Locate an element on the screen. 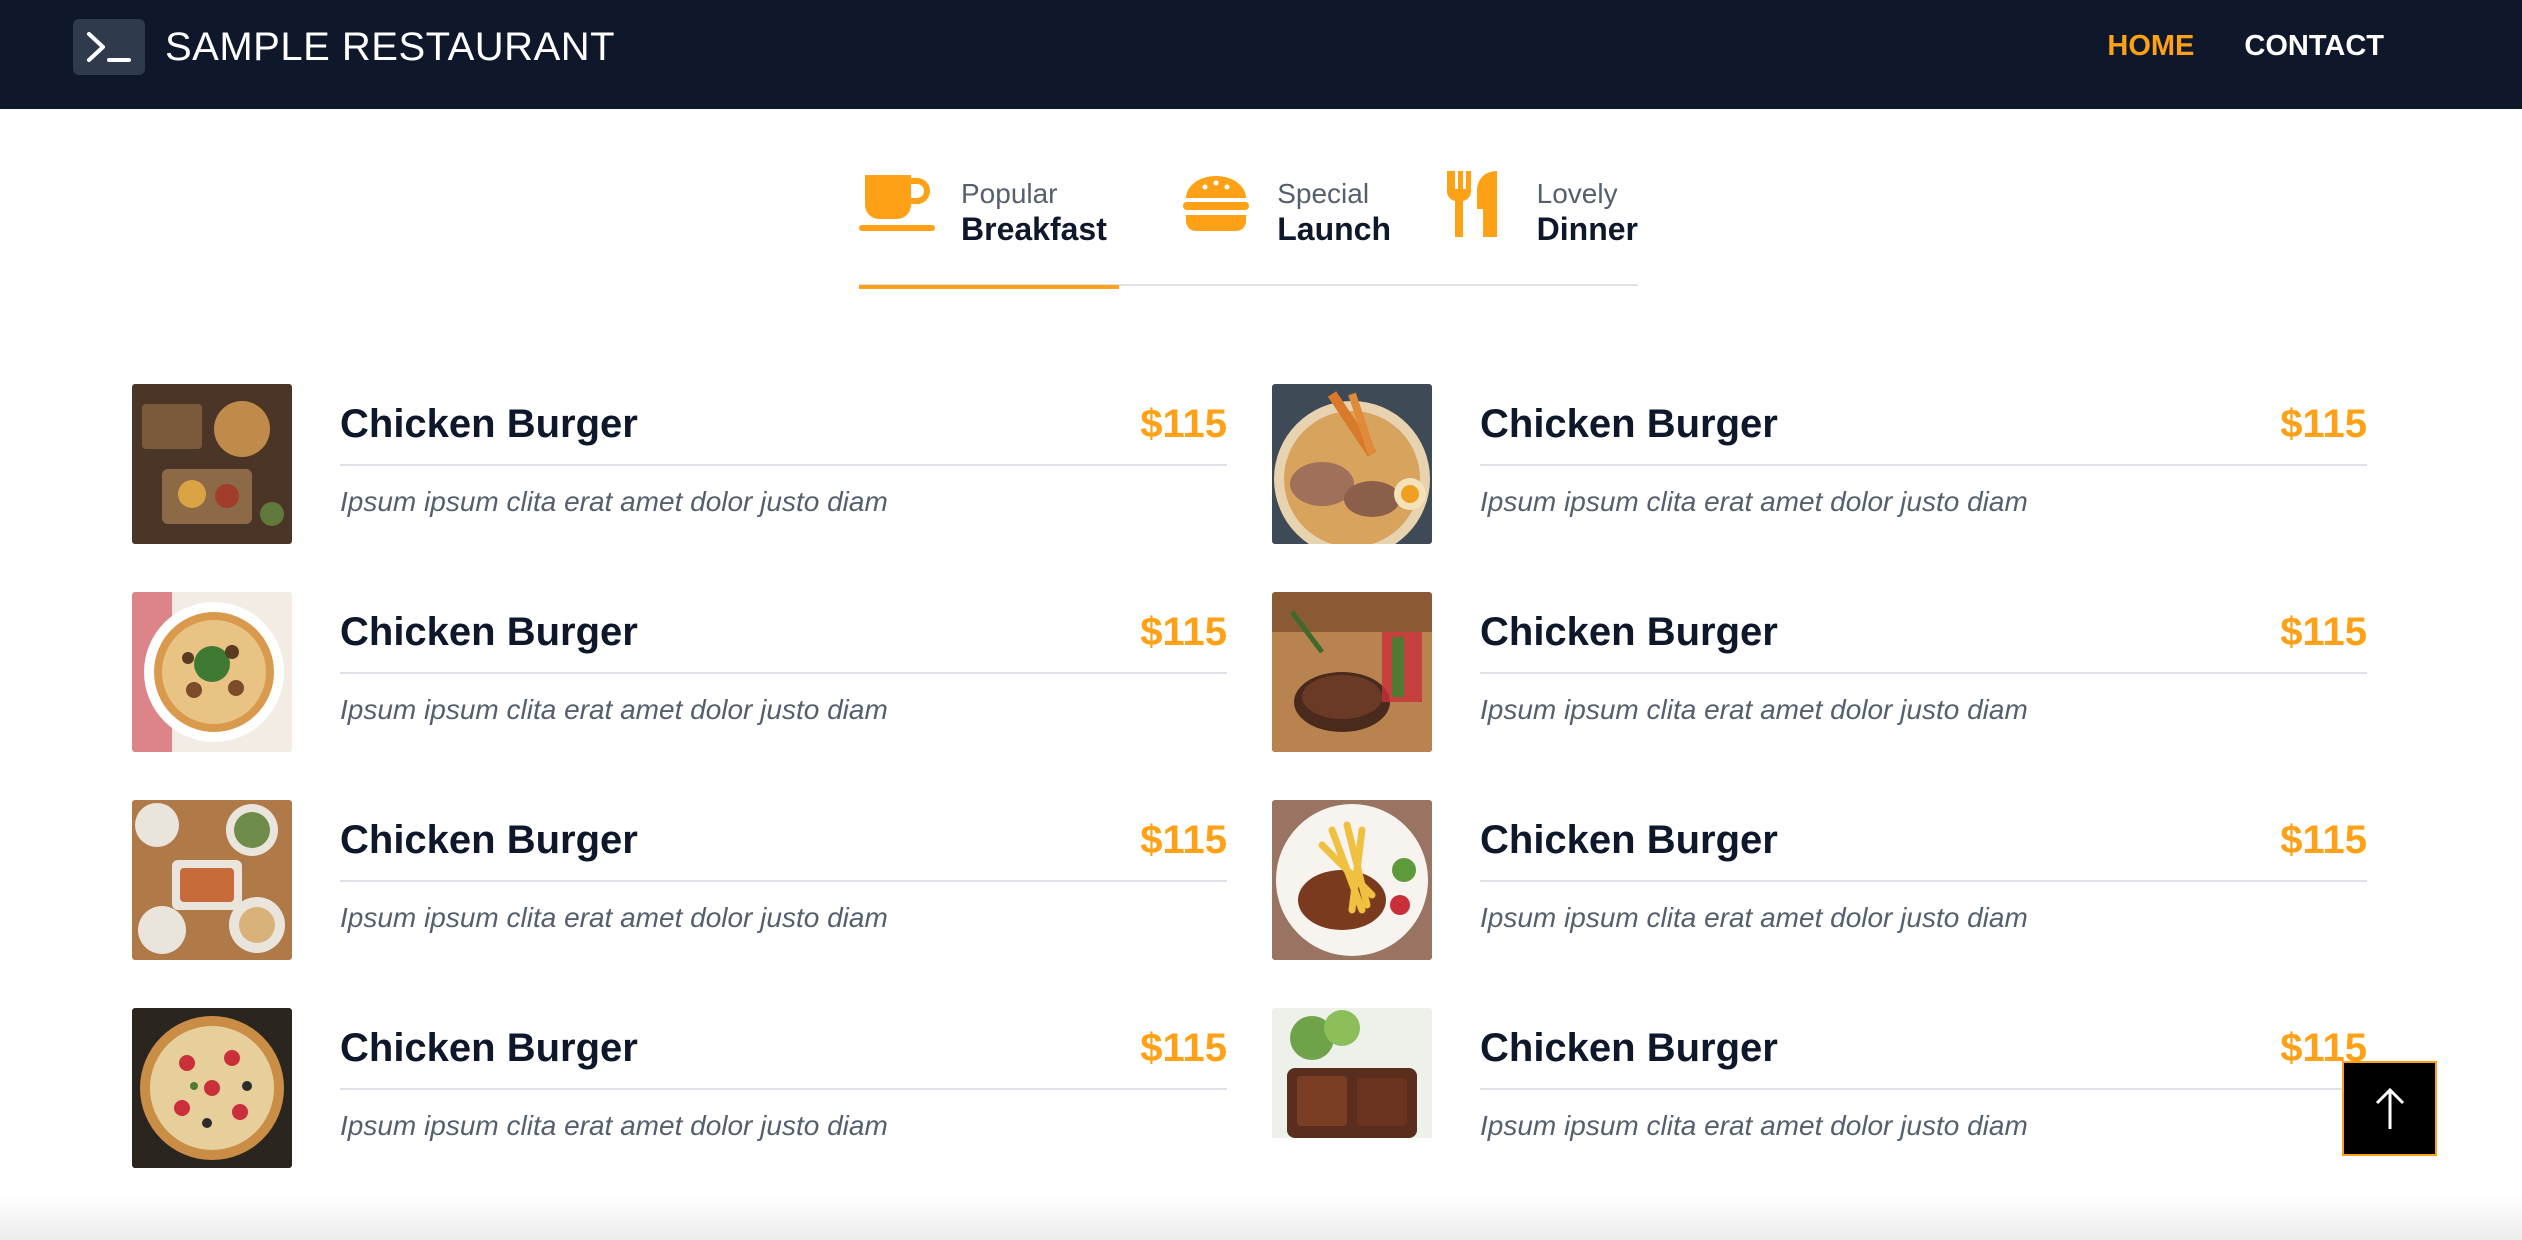 The width and height of the screenshot is (2522, 1240). tab-dinner-label: Dinner is located at coordinates (1587, 229).